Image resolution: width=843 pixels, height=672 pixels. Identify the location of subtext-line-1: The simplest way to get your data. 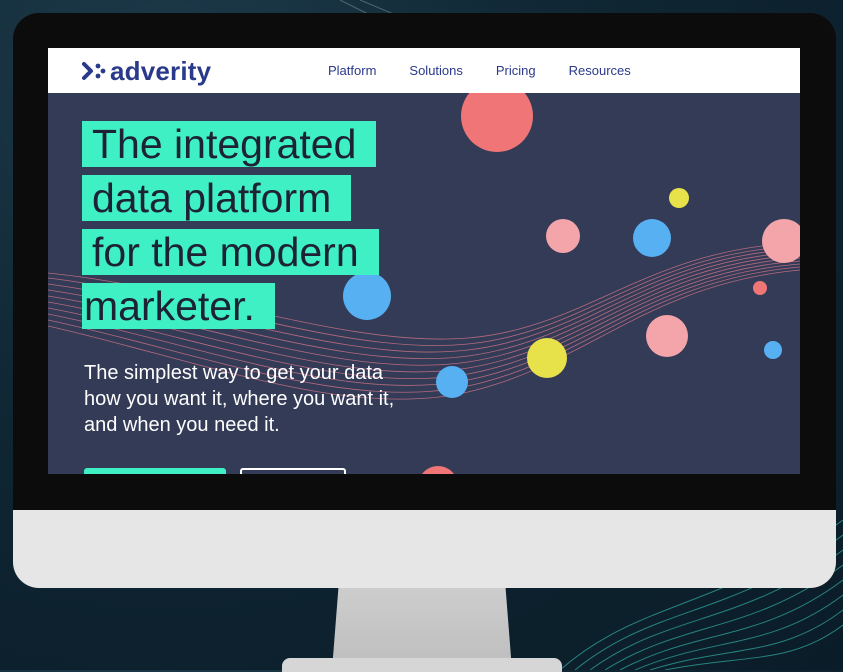
(234, 373).